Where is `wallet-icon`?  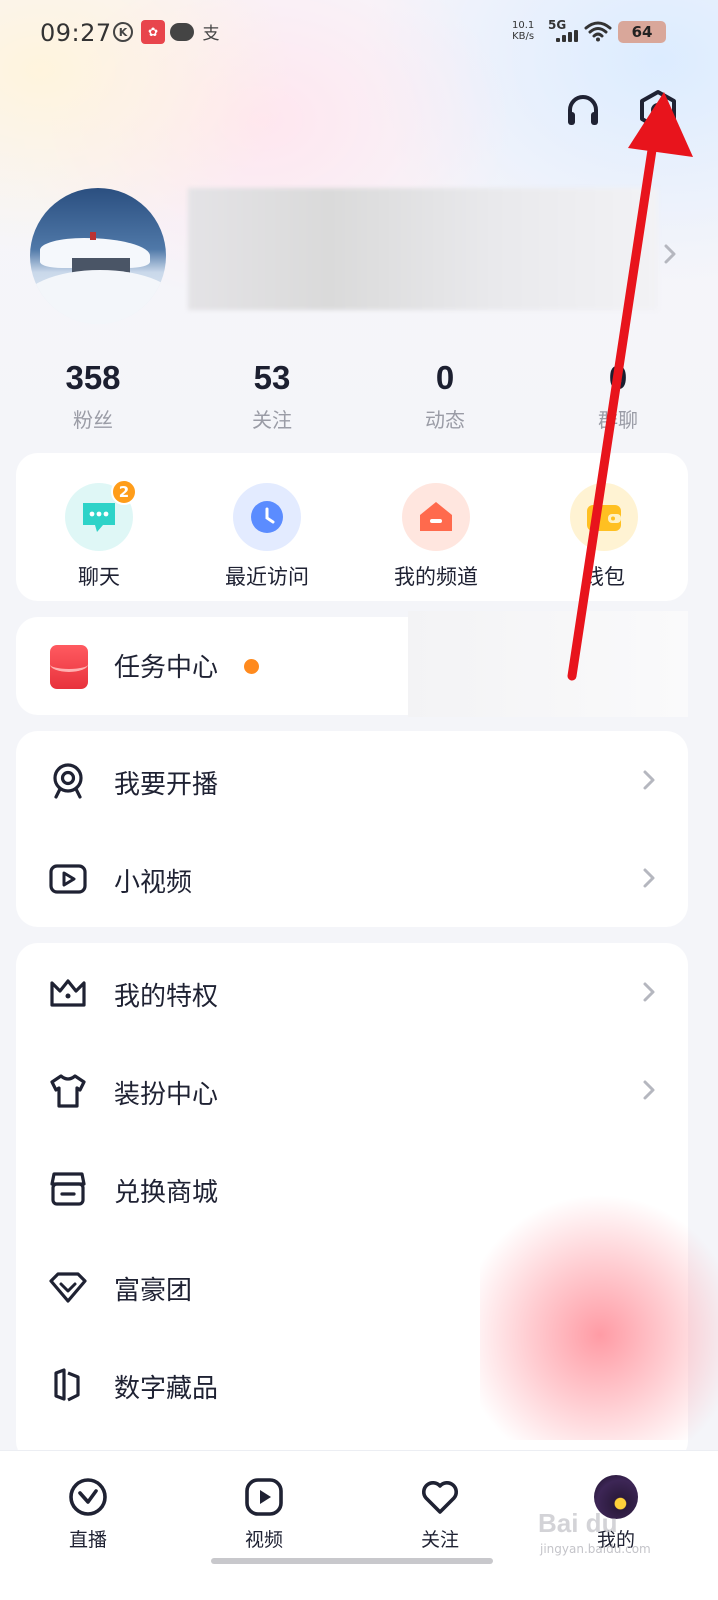 wallet-icon is located at coordinates (604, 517).